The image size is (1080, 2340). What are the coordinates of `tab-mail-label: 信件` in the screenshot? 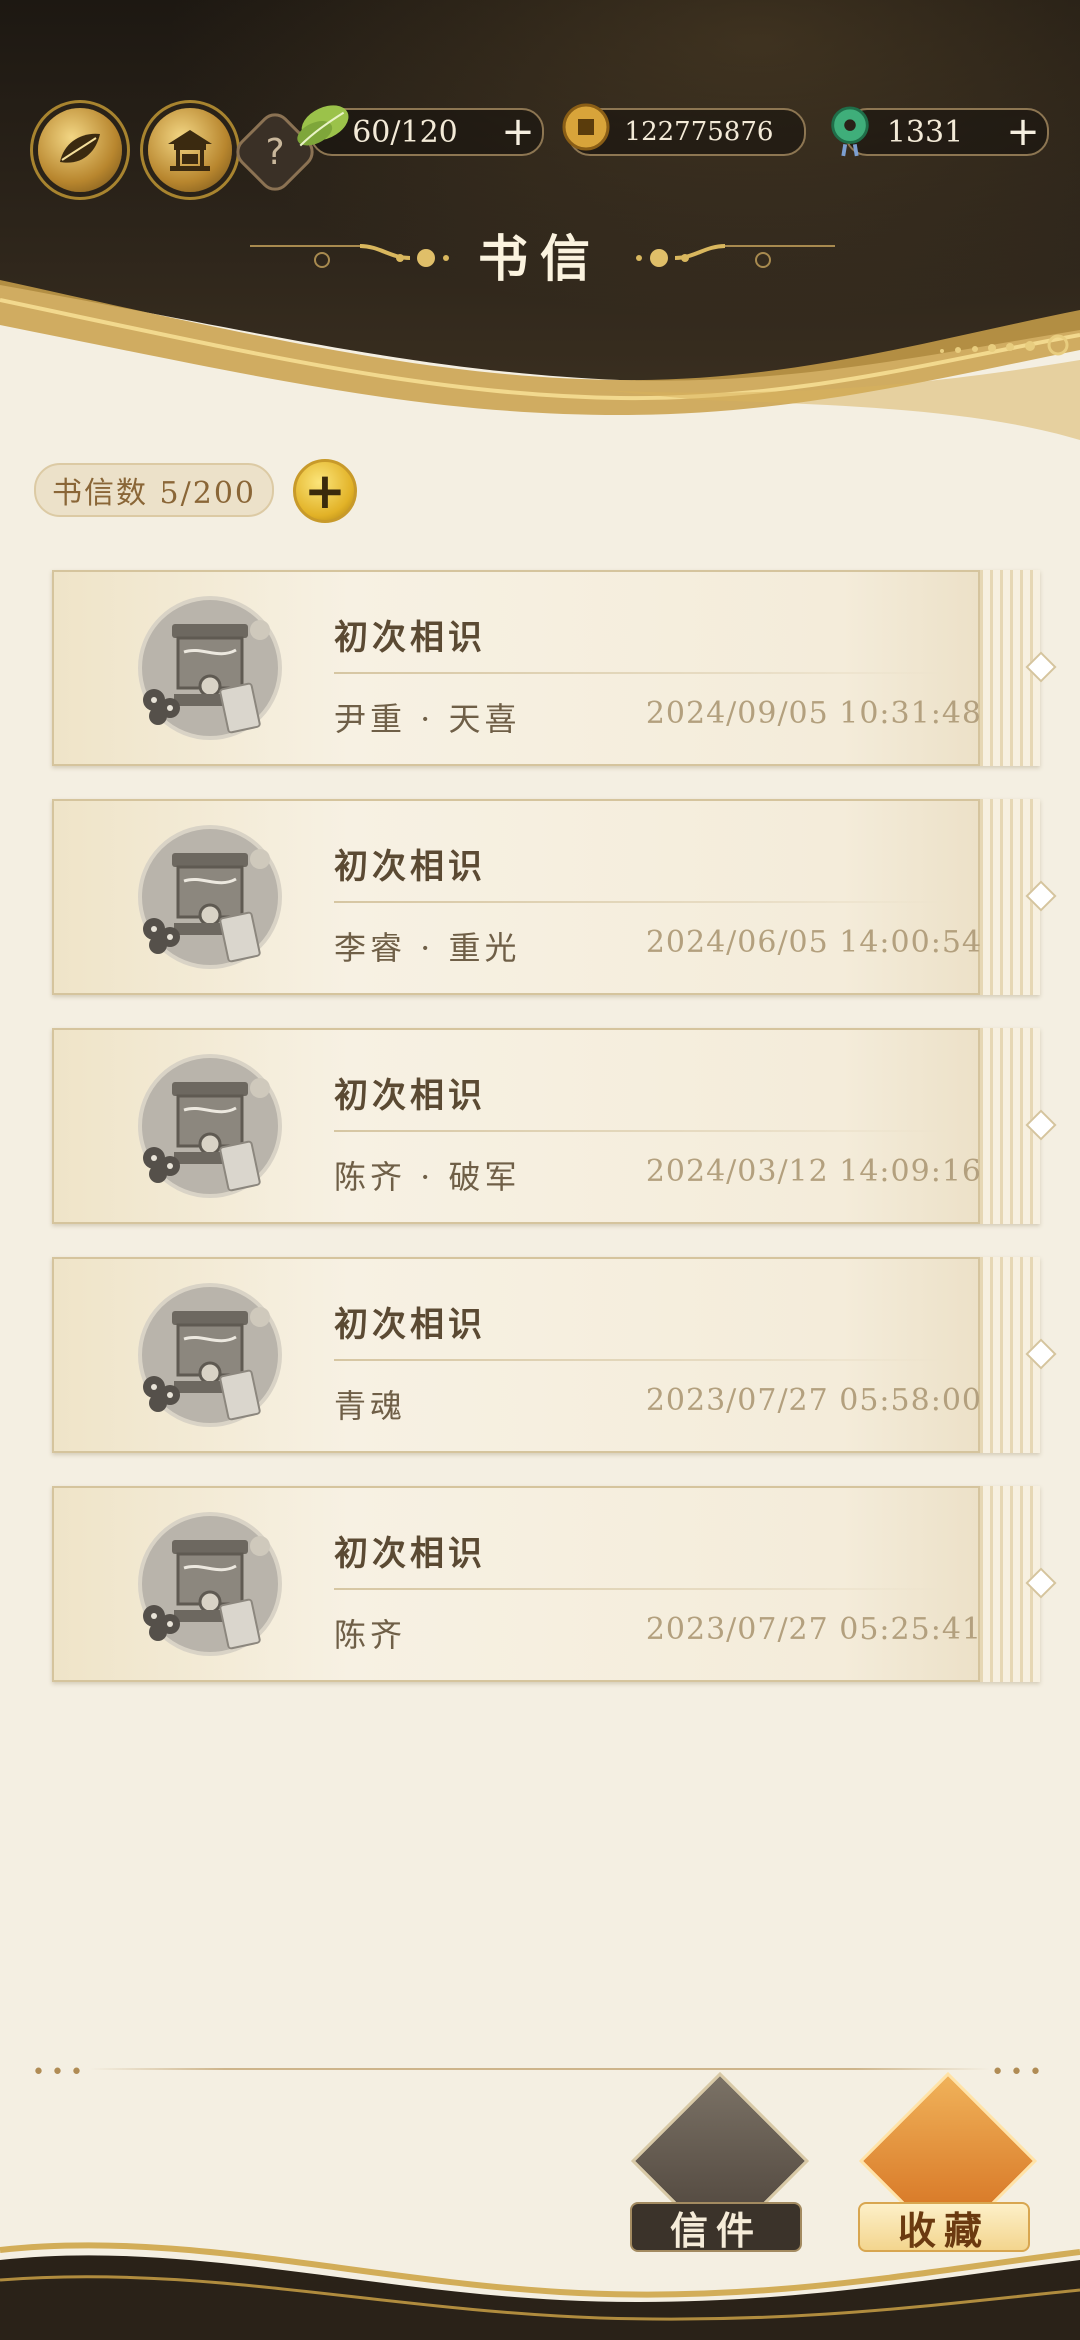 It's located at (716, 2227).